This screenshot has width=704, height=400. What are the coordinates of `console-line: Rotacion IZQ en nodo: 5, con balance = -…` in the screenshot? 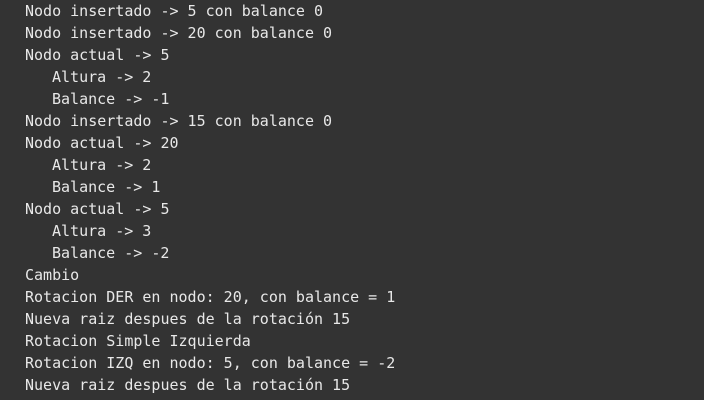 It's located at (210, 363).